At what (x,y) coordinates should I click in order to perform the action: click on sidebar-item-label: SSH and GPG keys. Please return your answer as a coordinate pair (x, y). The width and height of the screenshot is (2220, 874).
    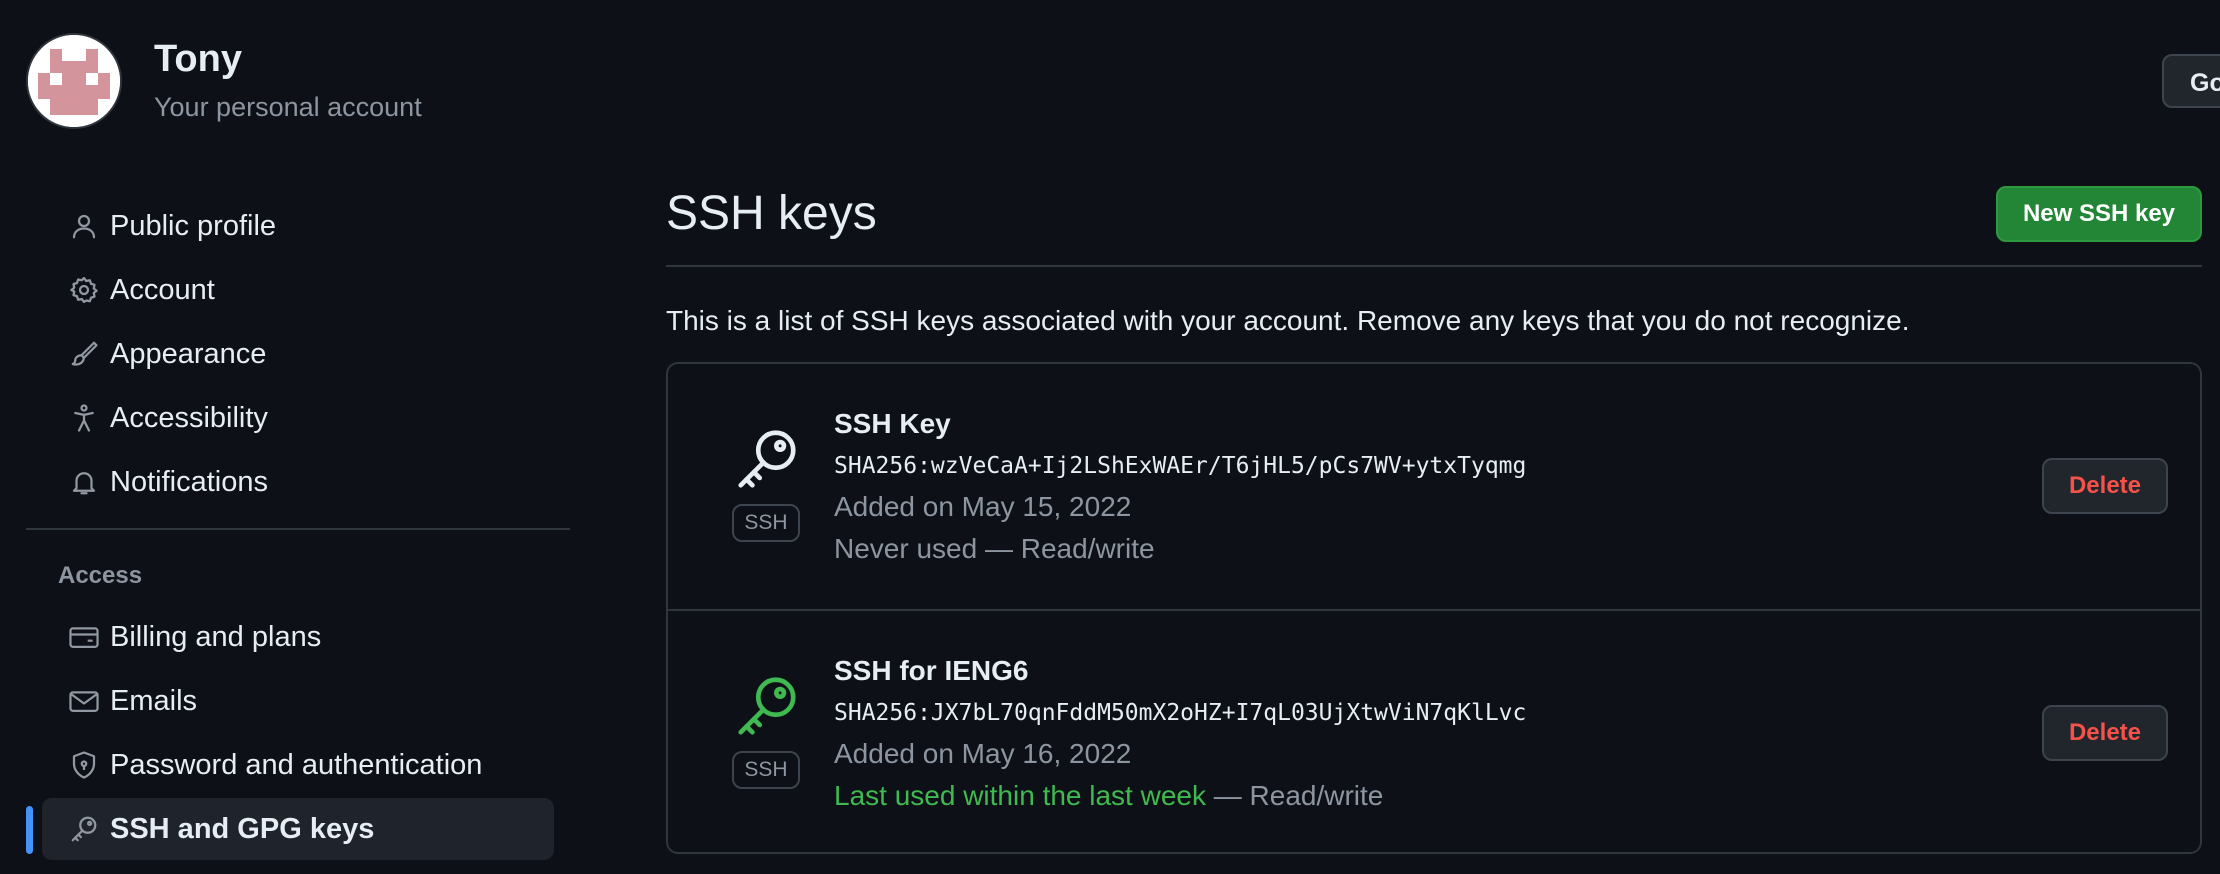
    Looking at the image, I should click on (242, 828).